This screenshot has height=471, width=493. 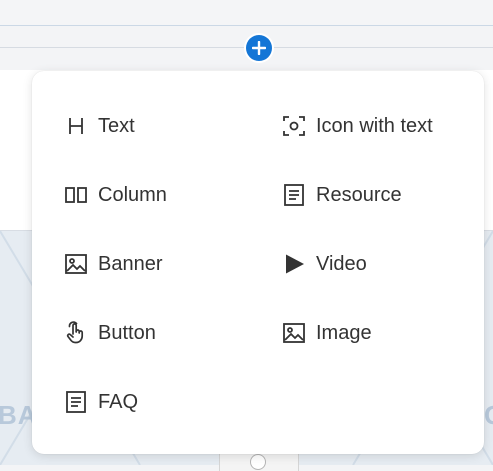 I want to click on menu-item-banner: Banner, so click(x=113, y=264).